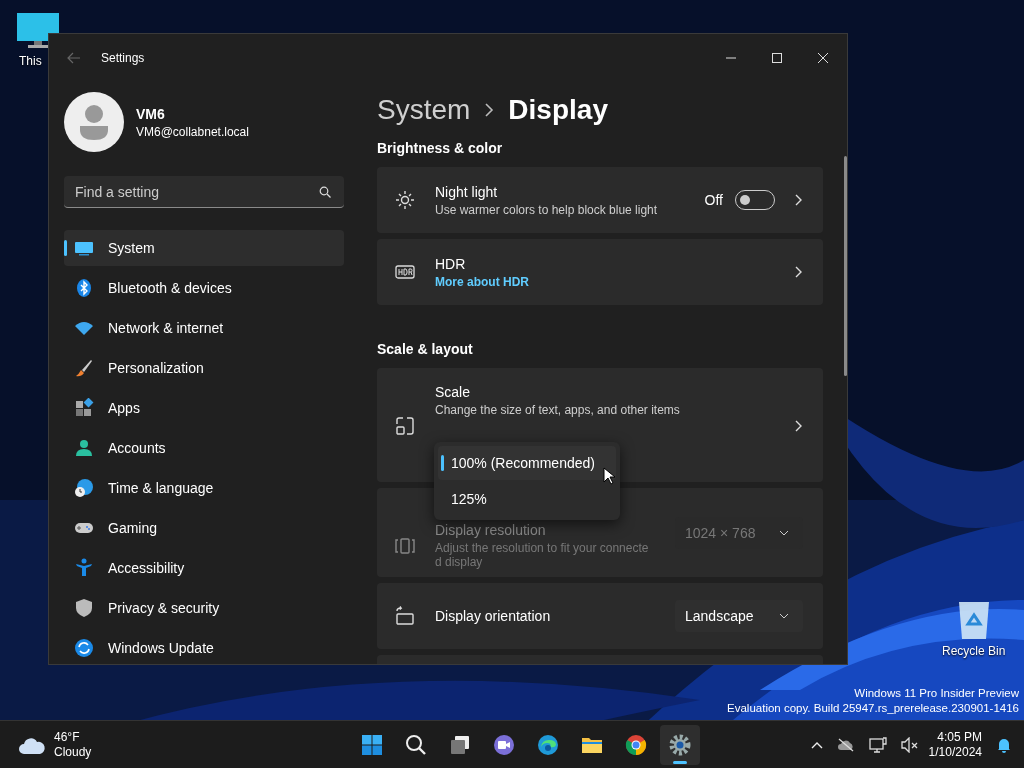 Image resolution: width=1024 pixels, height=768 pixels. What do you see at coordinates (1004, 744) in the screenshot?
I see `bell-icon` at bounding box center [1004, 744].